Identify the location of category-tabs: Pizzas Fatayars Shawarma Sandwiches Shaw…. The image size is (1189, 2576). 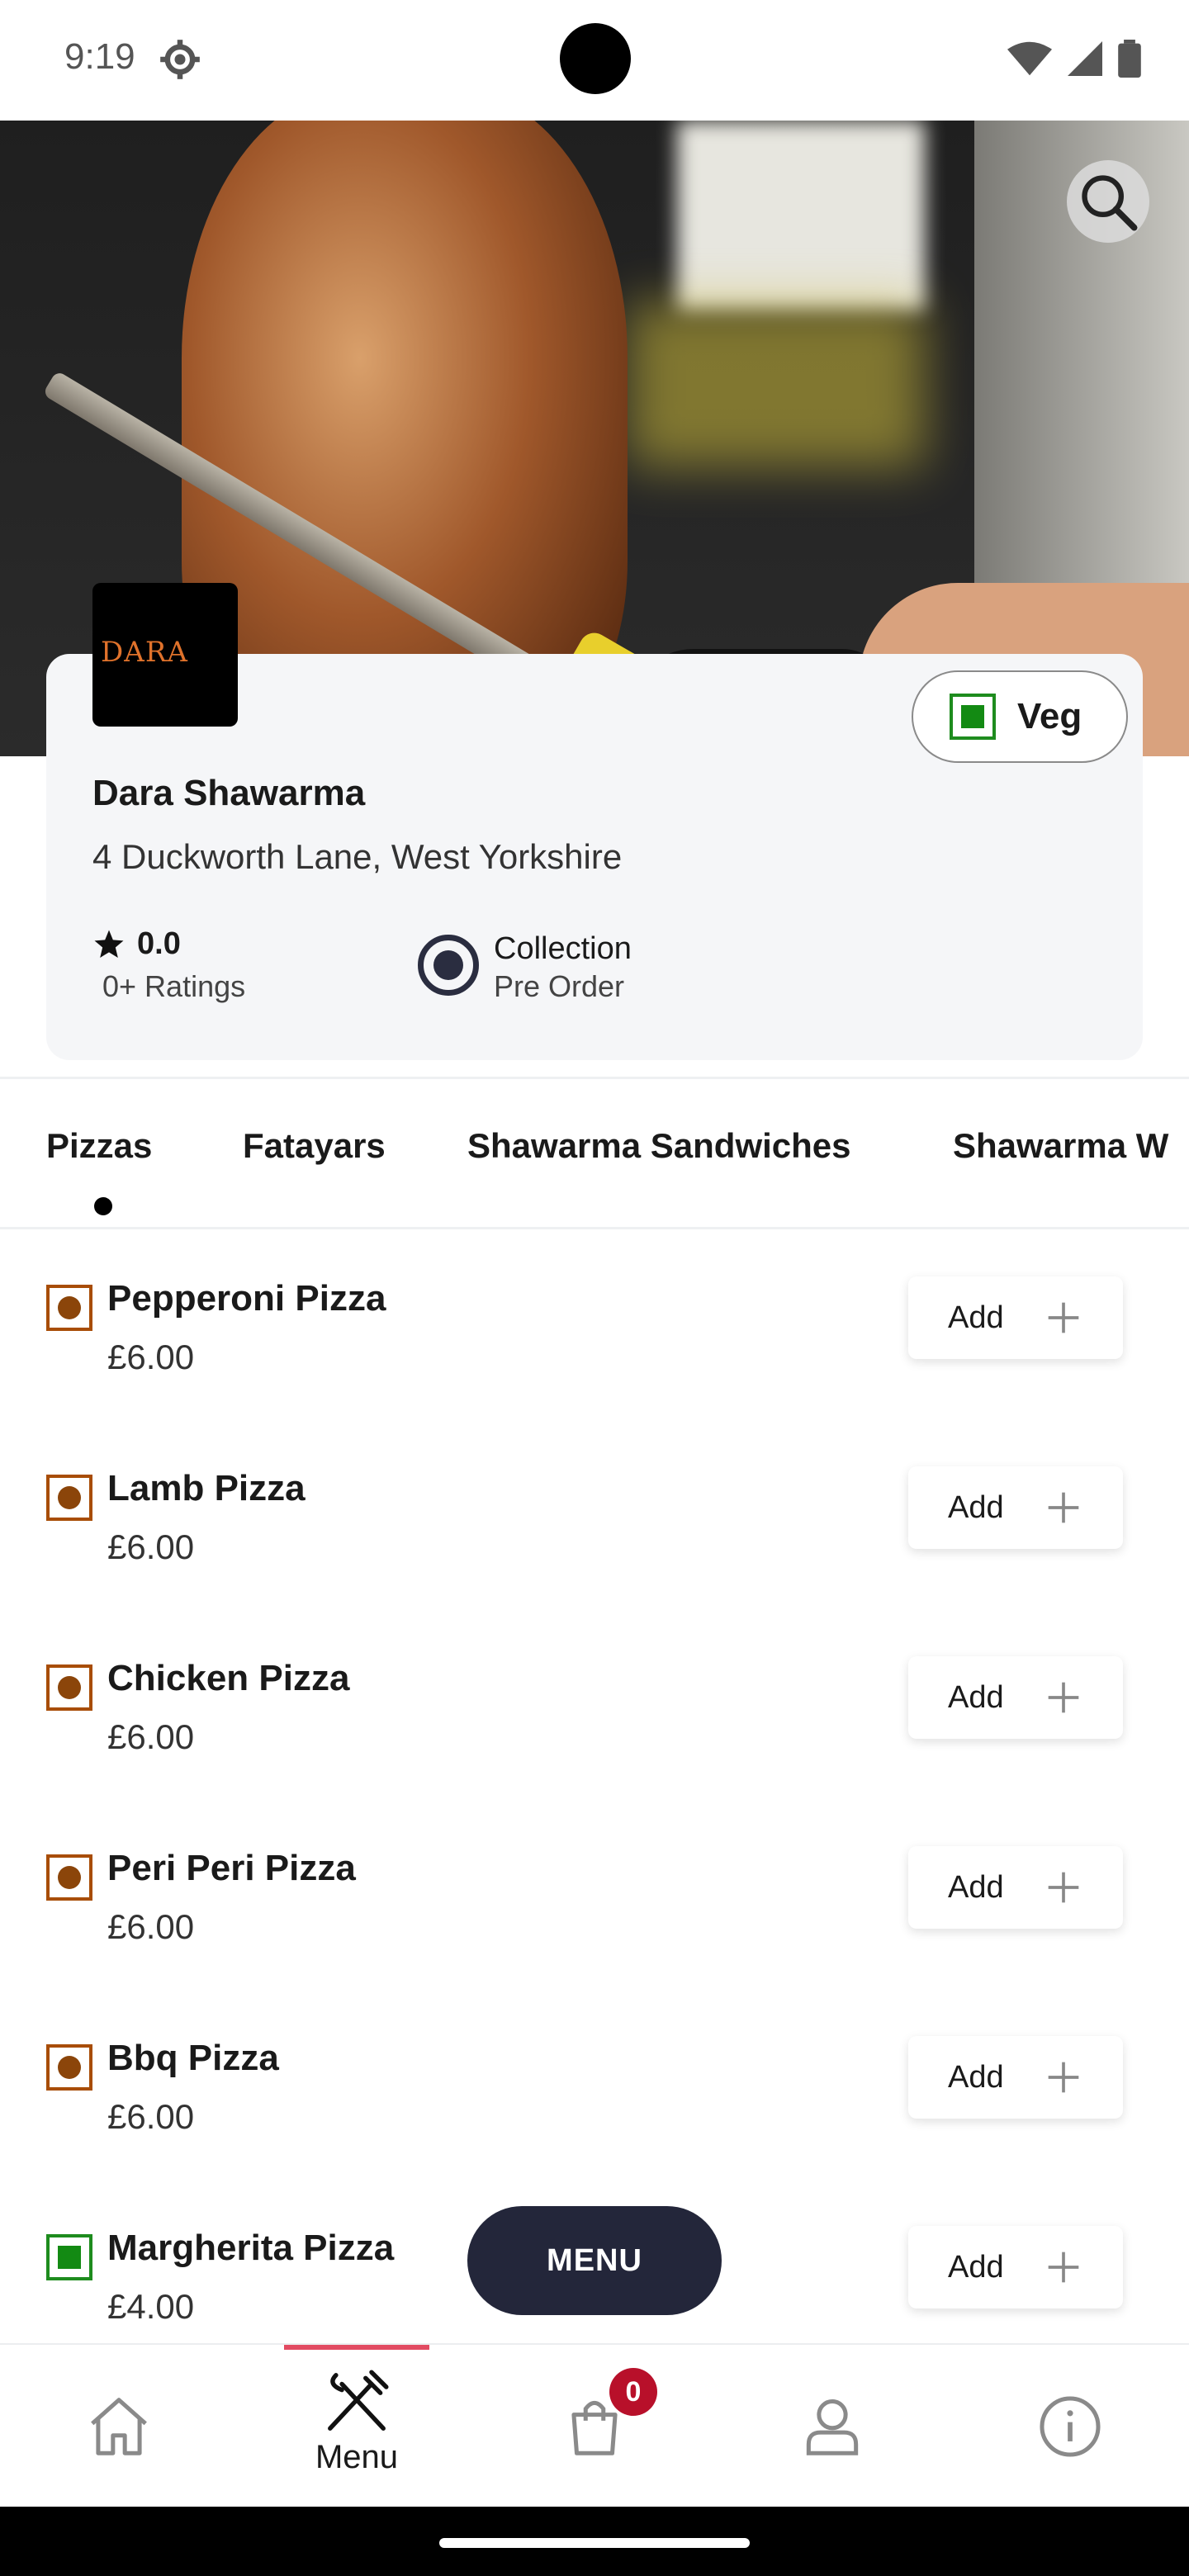
(594, 1152).